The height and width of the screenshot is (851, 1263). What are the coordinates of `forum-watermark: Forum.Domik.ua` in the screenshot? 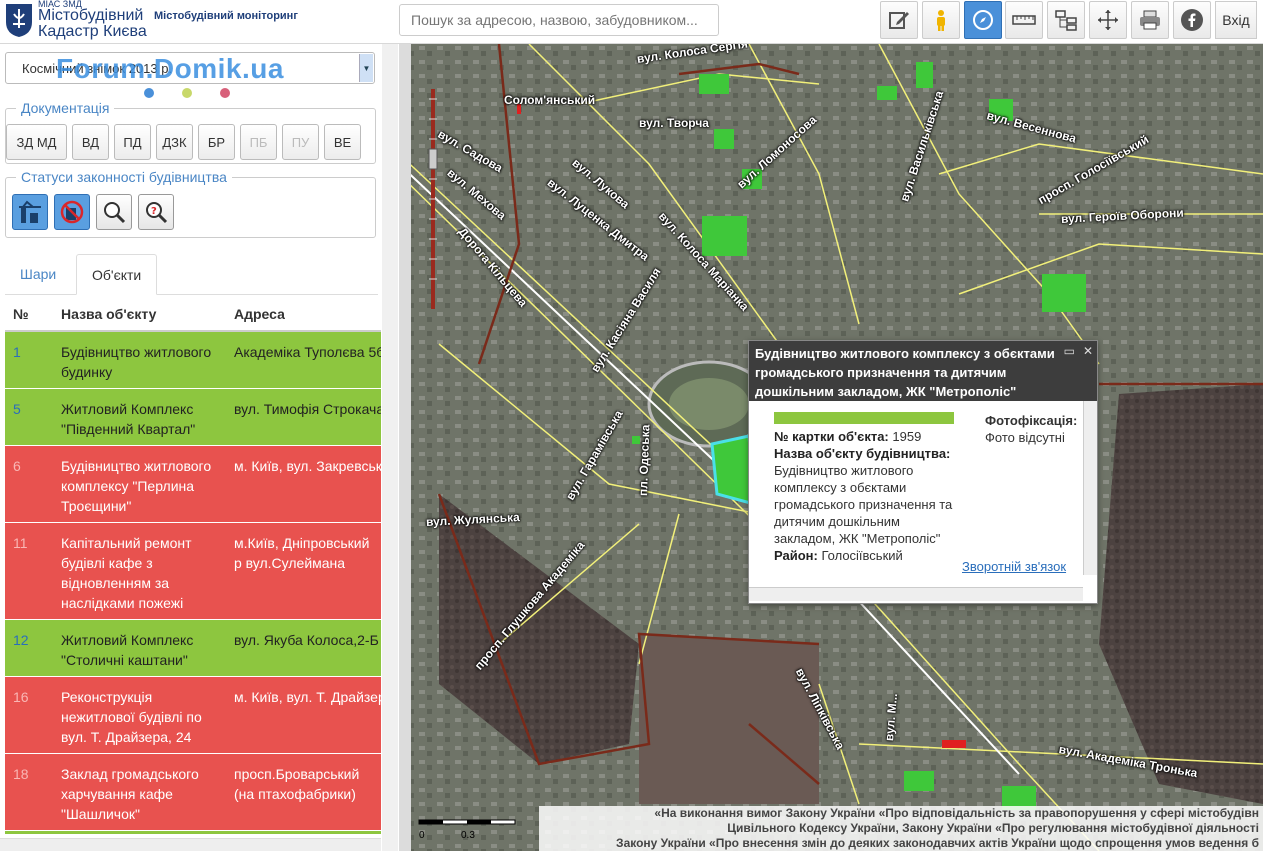 It's located at (170, 68).